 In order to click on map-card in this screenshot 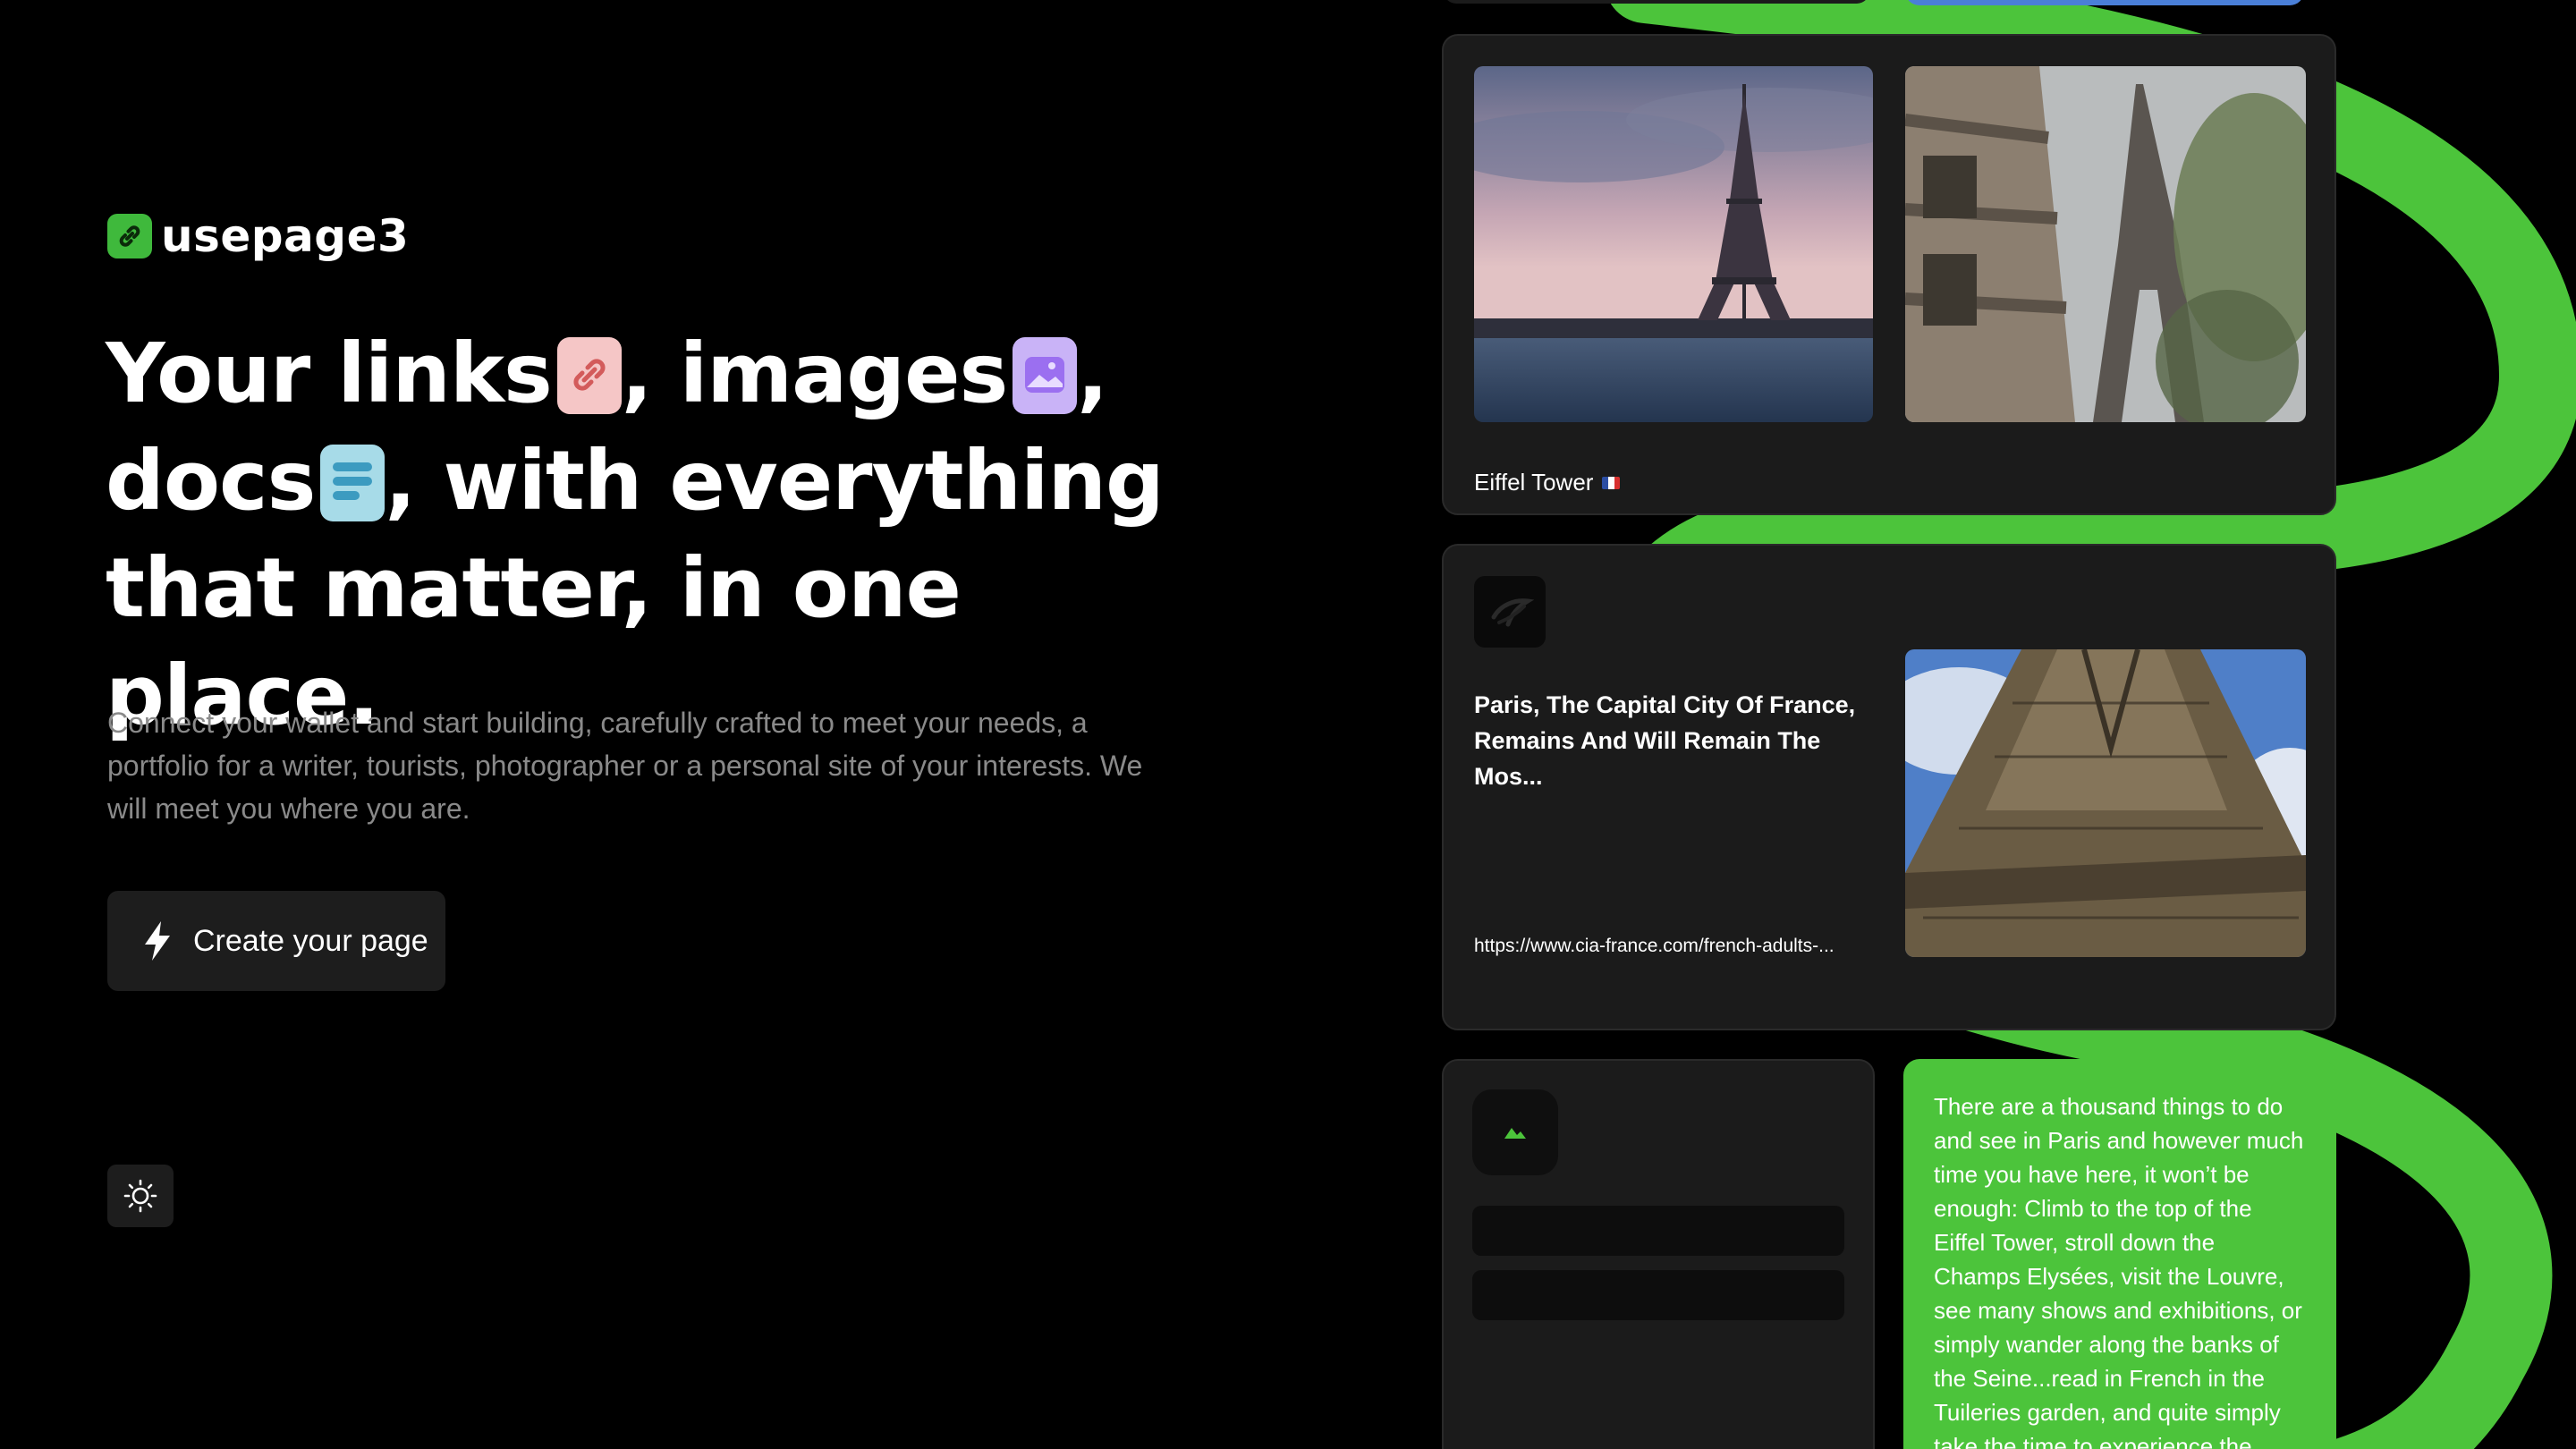, I will do `click(1658, 1254)`.